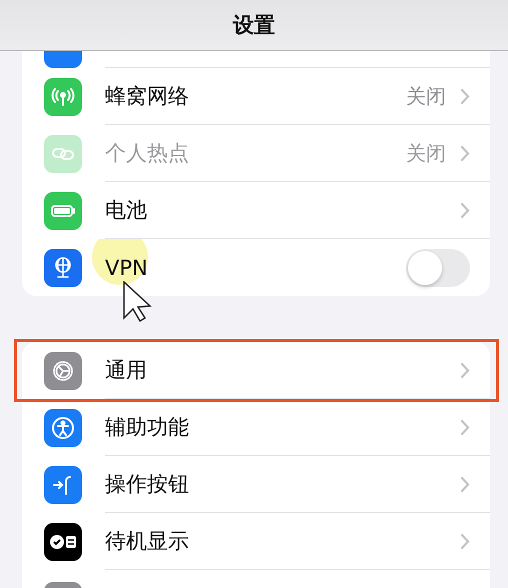  Describe the element at coordinates (147, 541) in the screenshot. I see `setting-label: 待机显示` at that location.